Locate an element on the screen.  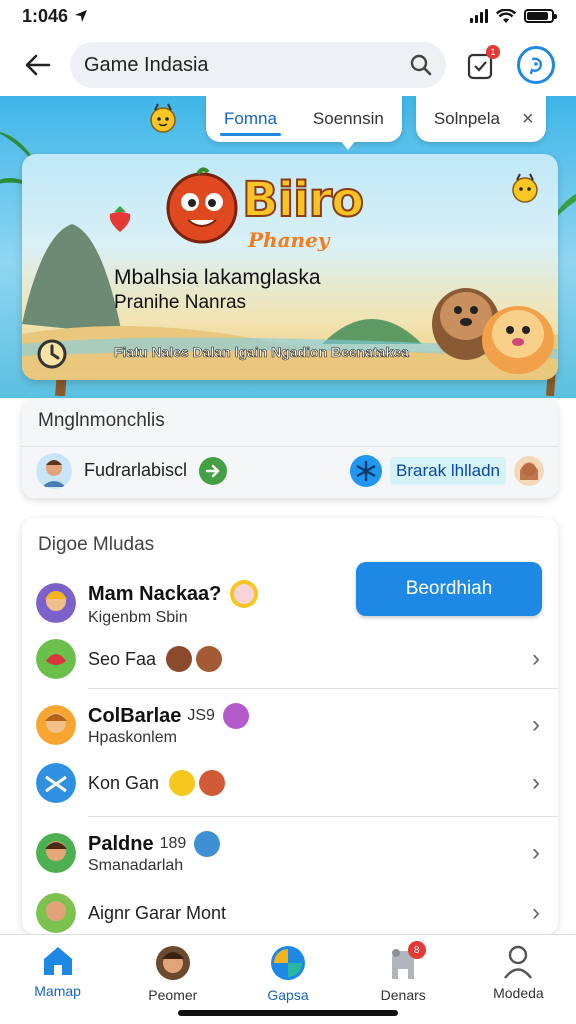
list-item: Seo Faa › is located at coordinates (290, 659).